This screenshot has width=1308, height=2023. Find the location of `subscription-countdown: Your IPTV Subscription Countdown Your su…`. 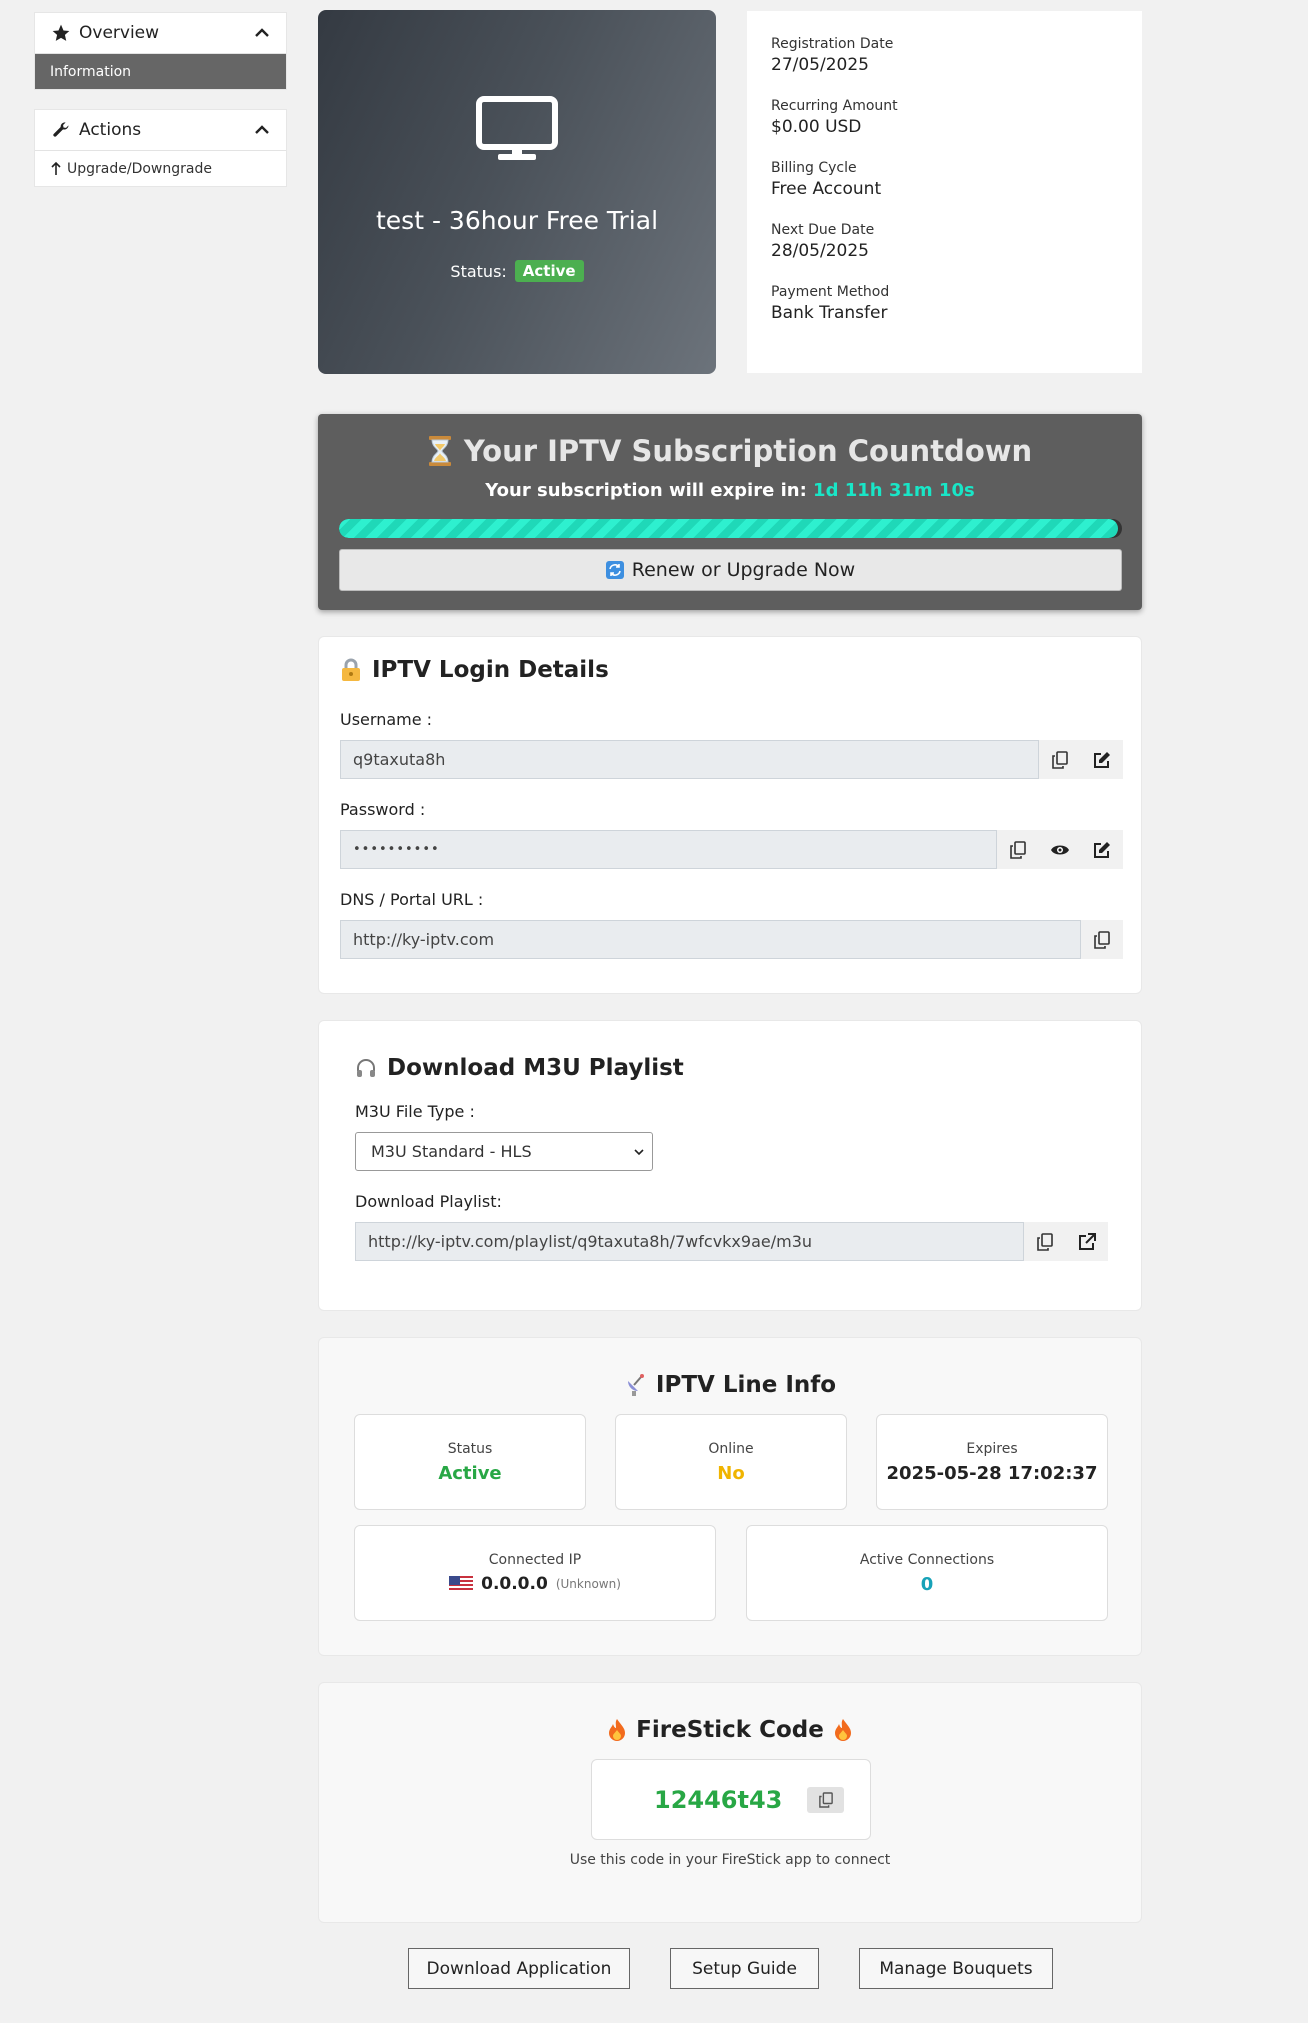

subscription-countdown: Your IPTV Subscription Countdown Your su… is located at coordinates (730, 512).